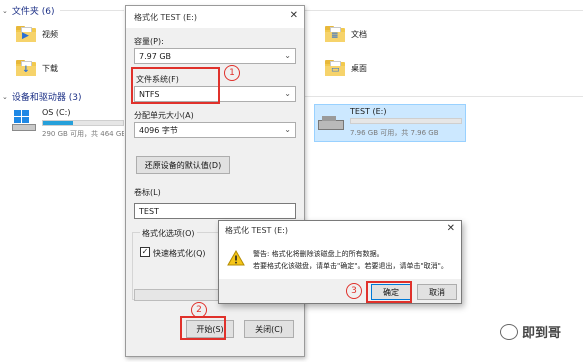 This screenshot has height=362, width=583. I want to click on format-dialog-titlebar: 格式化 TEST (E:) ✕, so click(215, 17).